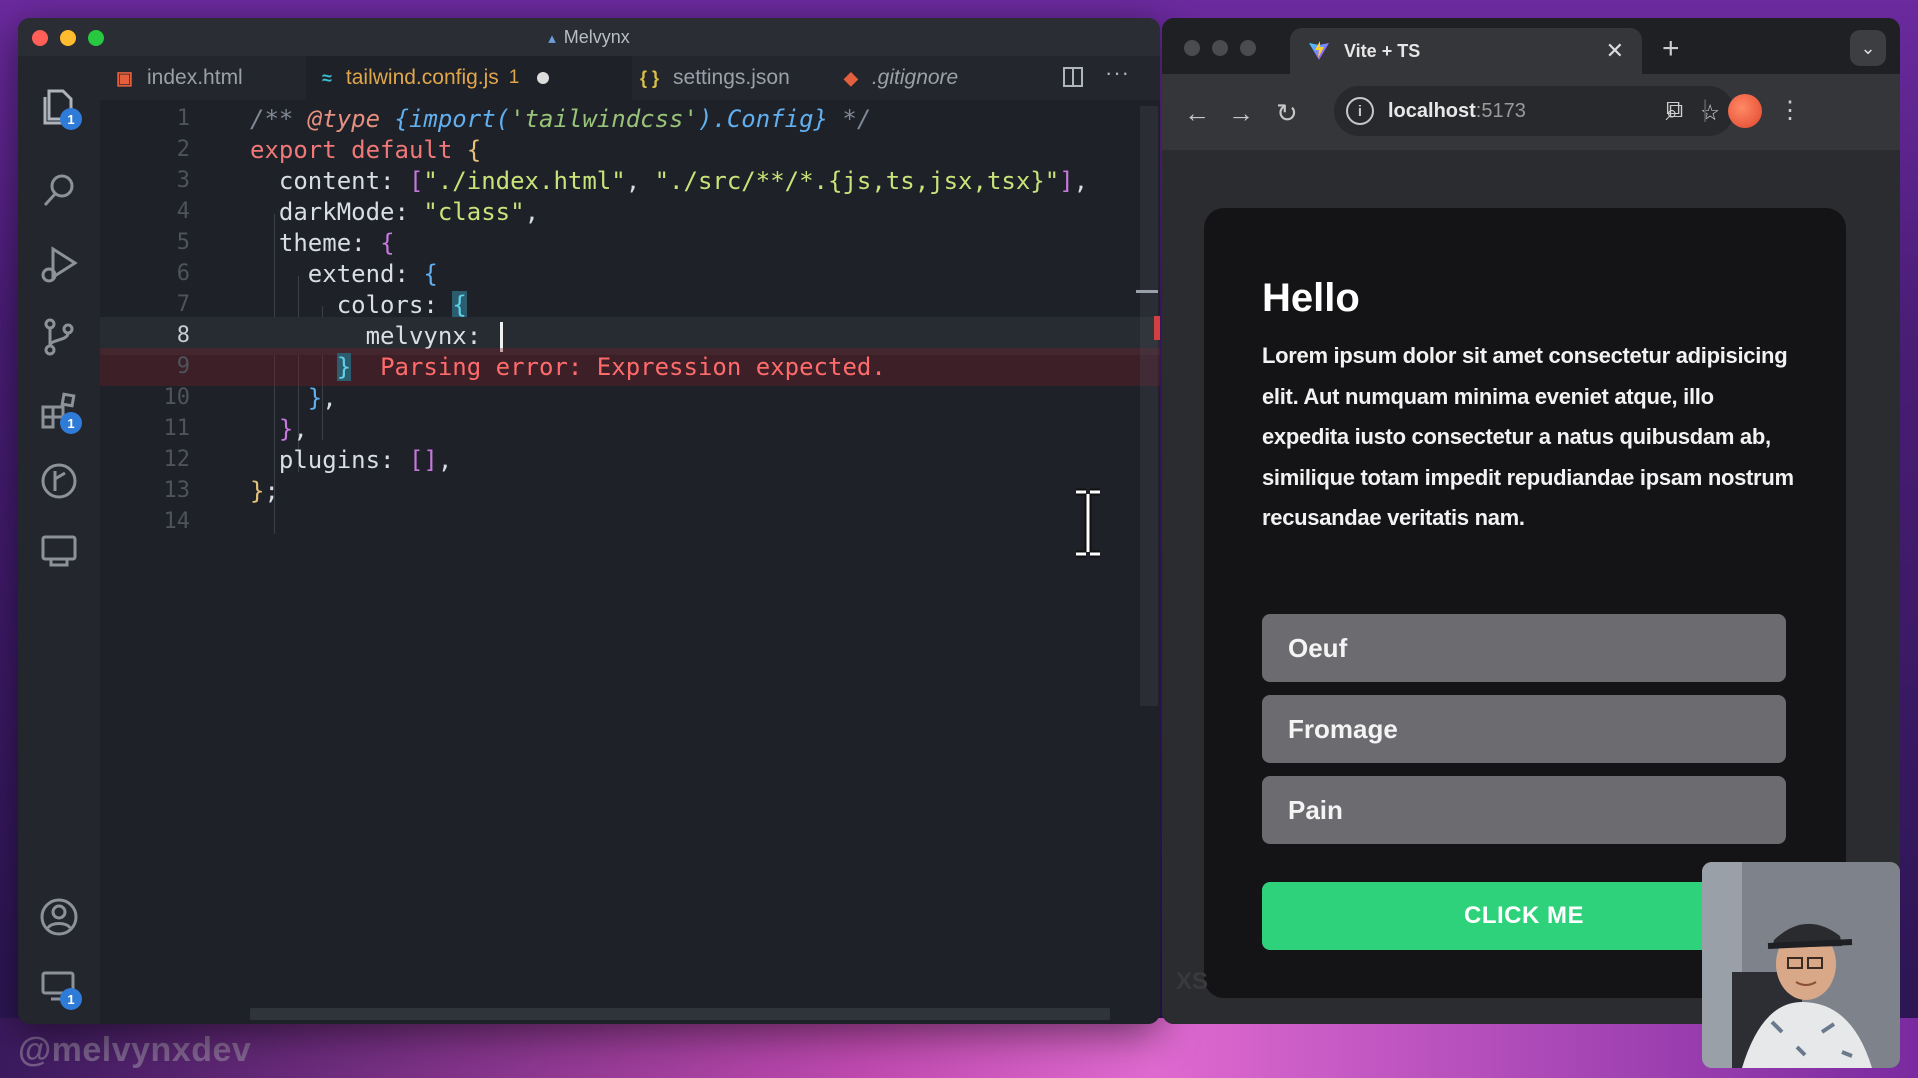 This screenshot has height=1078, width=1918. Describe the element at coordinates (1088, 523) in the screenshot. I see `ibeam-cursor-icon` at that location.